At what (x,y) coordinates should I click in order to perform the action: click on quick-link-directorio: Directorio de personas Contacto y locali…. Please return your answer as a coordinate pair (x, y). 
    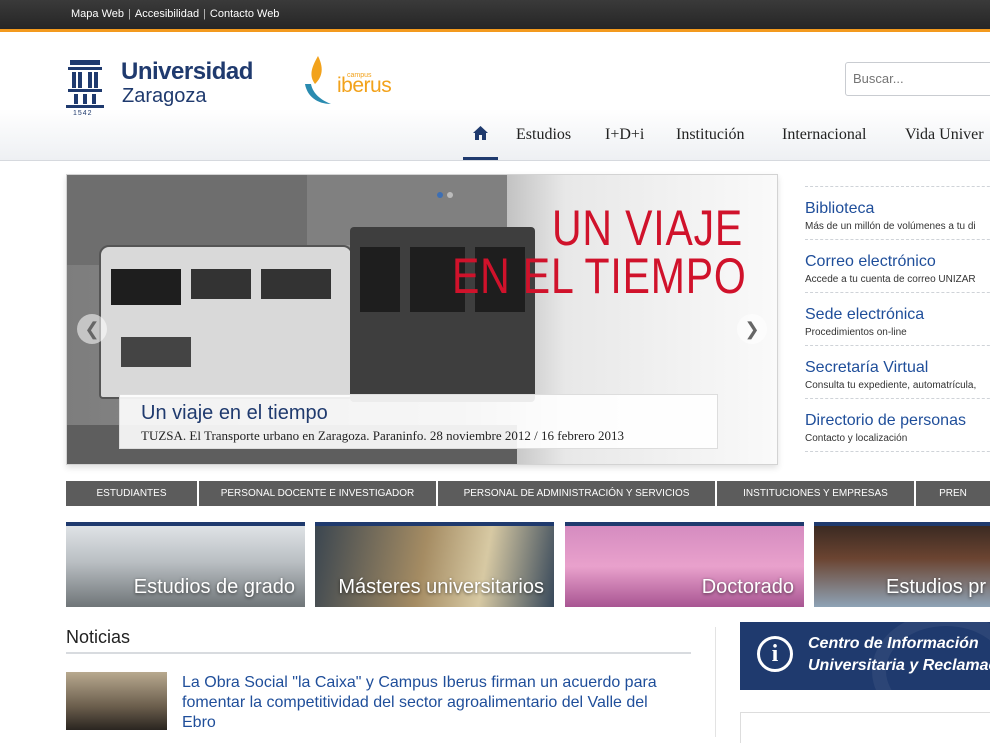
    Looking at the image, I should click on (897, 425).